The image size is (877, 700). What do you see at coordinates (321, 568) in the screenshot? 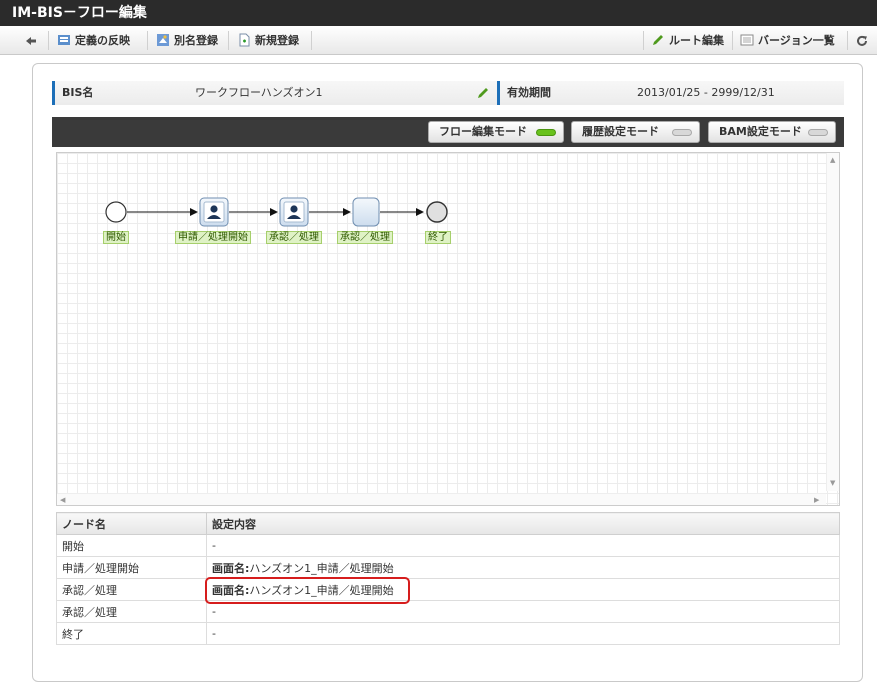
I see `setting-value: ハンズオン1_申請／処理開始` at bounding box center [321, 568].